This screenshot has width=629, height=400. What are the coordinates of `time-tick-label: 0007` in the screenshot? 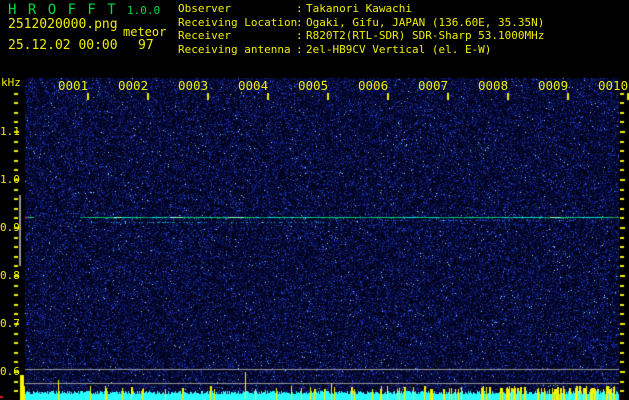 It's located at (433, 85).